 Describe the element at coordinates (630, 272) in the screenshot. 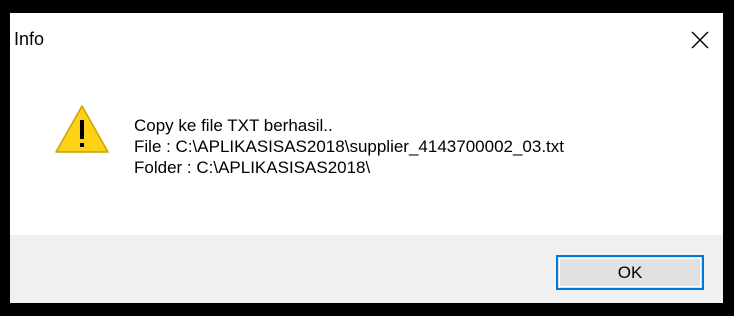

I see `ok-button: OK` at that location.